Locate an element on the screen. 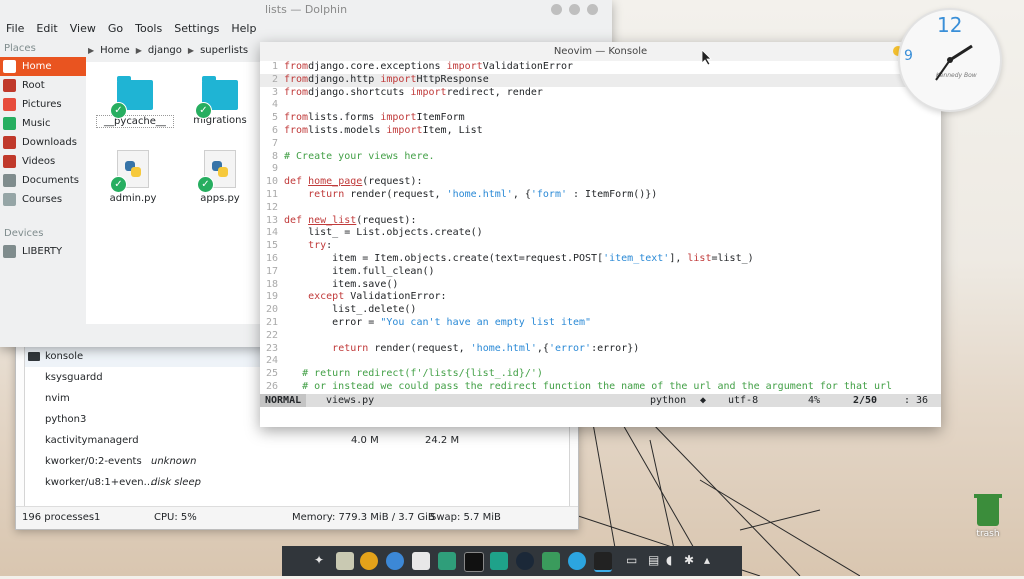 The width and height of the screenshot is (1024, 579). intellij-icon is located at coordinates (474, 562).